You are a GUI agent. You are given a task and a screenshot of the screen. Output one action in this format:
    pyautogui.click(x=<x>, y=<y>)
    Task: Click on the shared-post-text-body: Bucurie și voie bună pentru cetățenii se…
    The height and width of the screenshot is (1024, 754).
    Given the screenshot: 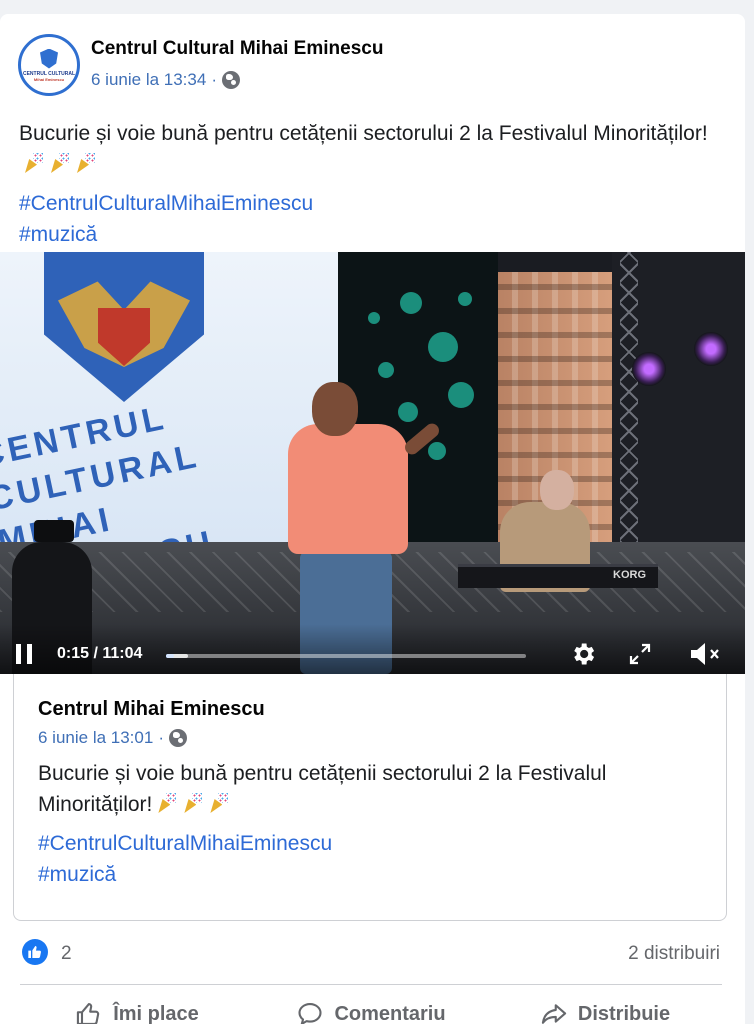 What is the action you would take?
    pyautogui.click(x=322, y=789)
    